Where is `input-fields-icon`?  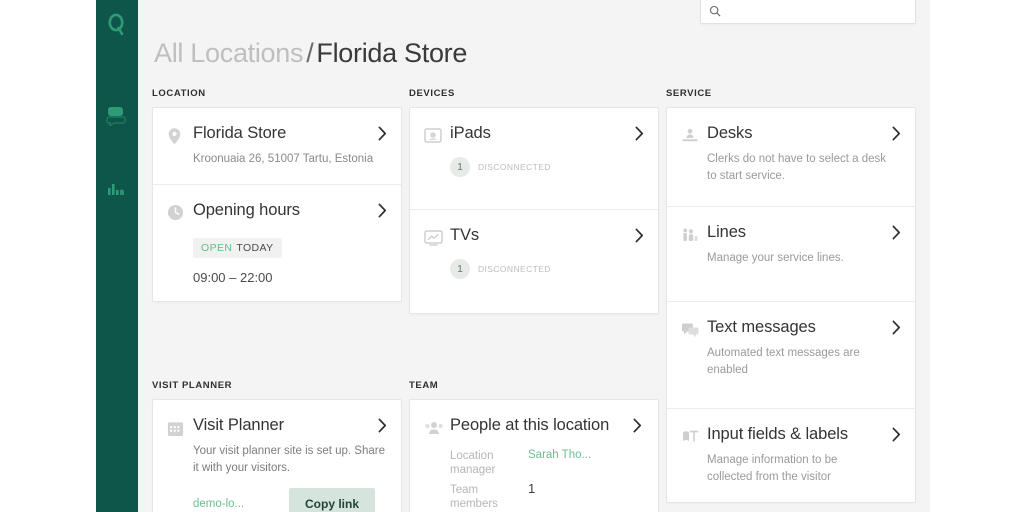 input-fields-icon is located at coordinates (694, 437).